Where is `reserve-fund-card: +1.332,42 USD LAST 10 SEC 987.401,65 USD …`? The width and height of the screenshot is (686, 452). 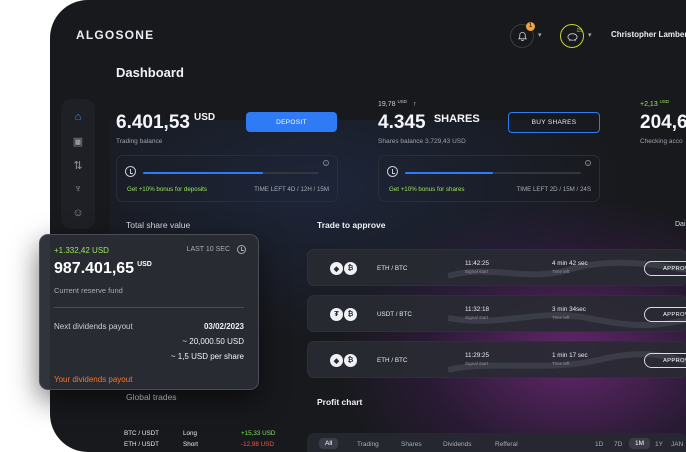
reserve-fund-card: +1.332,42 USD LAST 10 SEC 987.401,65 USD … is located at coordinates (149, 312).